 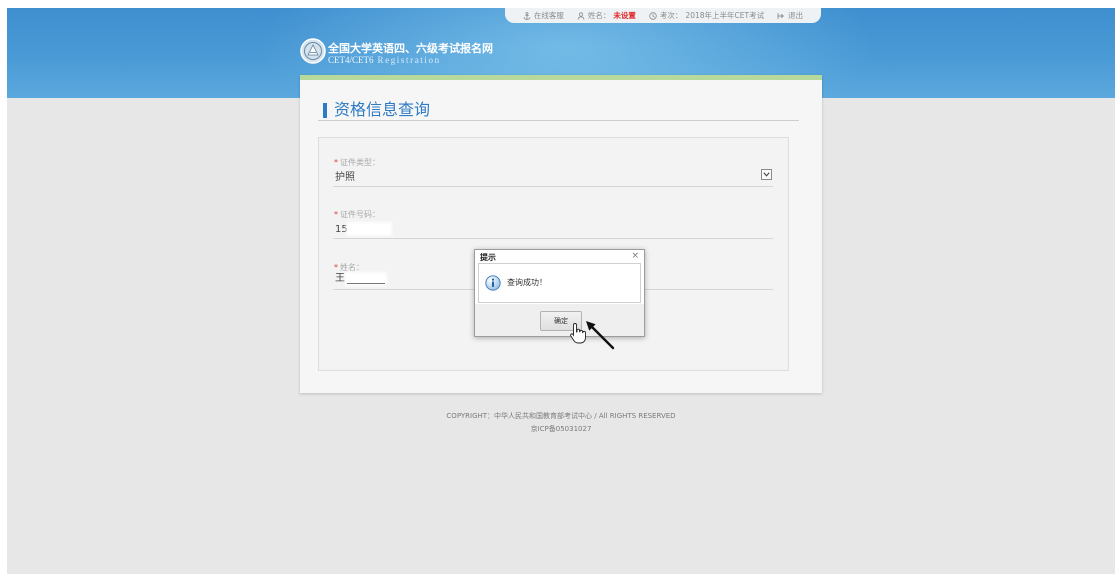 I want to click on dialog-close-button: ×, so click(x=635, y=256).